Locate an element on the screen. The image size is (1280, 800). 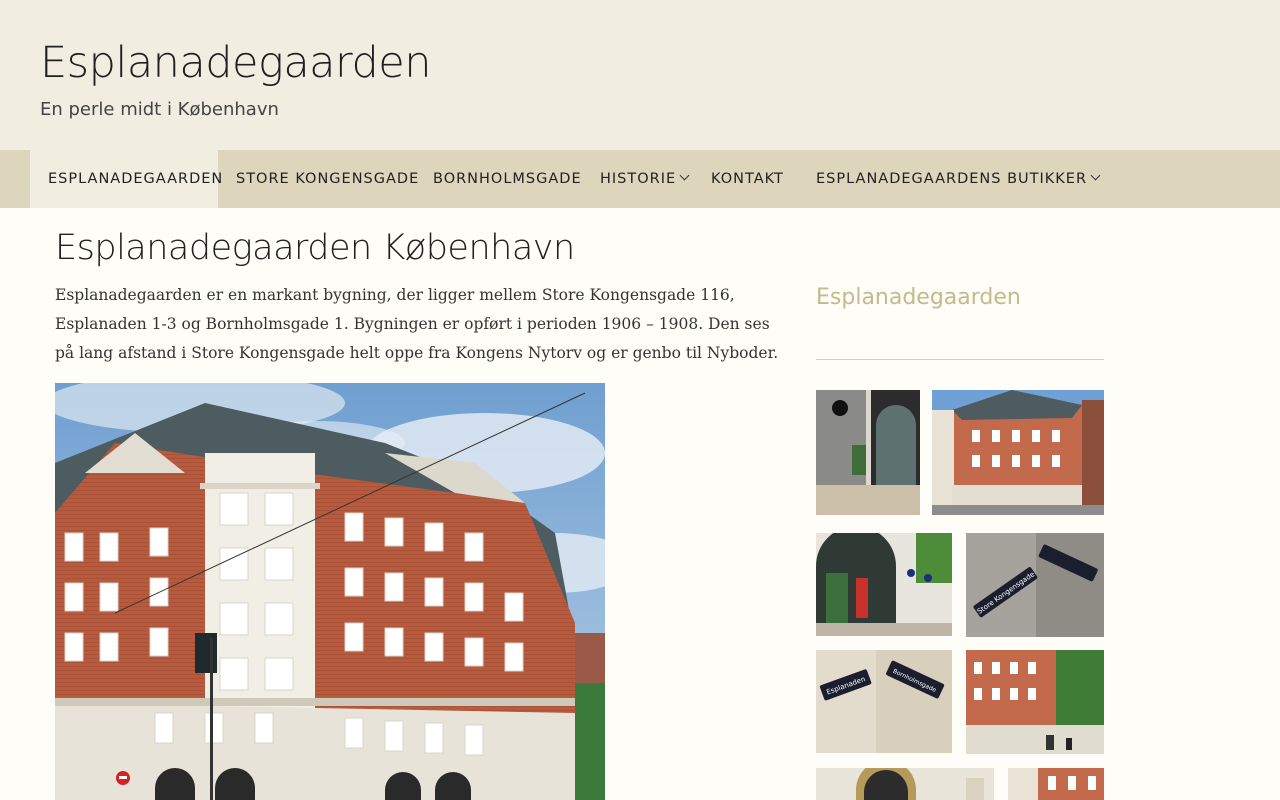
gallery-thumb-shop-entrance is located at coordinates (884, 584).